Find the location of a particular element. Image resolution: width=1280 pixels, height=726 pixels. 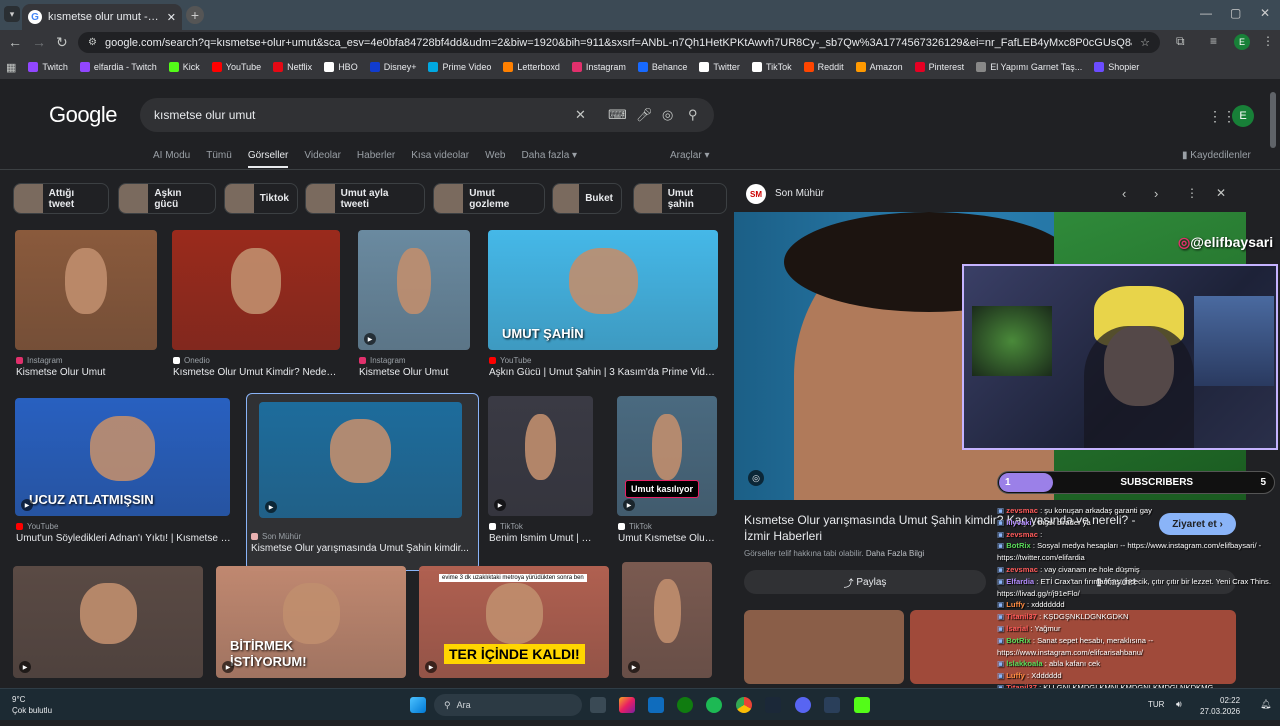

bookmark-item: Instagram is located at coordinates (598, 67).